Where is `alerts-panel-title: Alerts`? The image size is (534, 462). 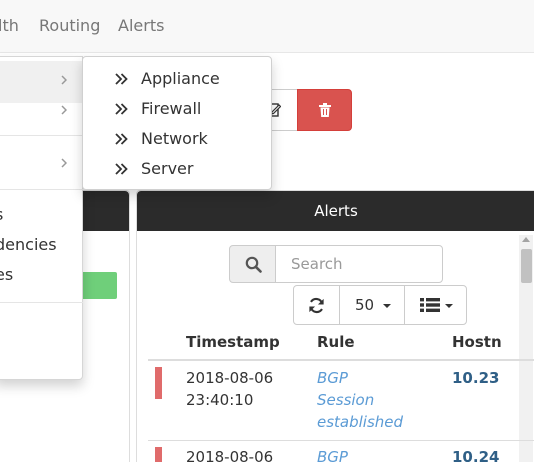 alerts-panel-title: Alerts is located at coordinates (335, 211).